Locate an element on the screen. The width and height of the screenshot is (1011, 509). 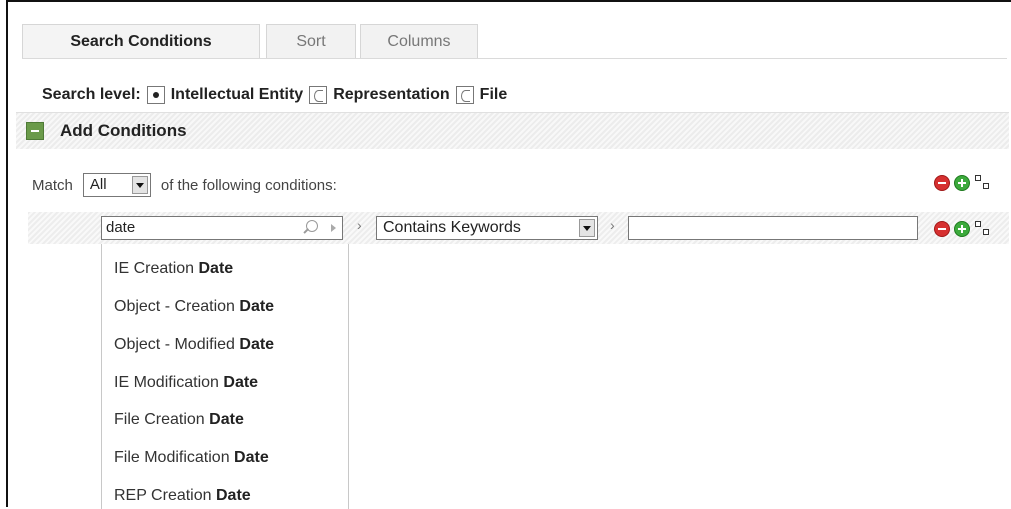
field-expand-icon is located at coordinates (333, 228).